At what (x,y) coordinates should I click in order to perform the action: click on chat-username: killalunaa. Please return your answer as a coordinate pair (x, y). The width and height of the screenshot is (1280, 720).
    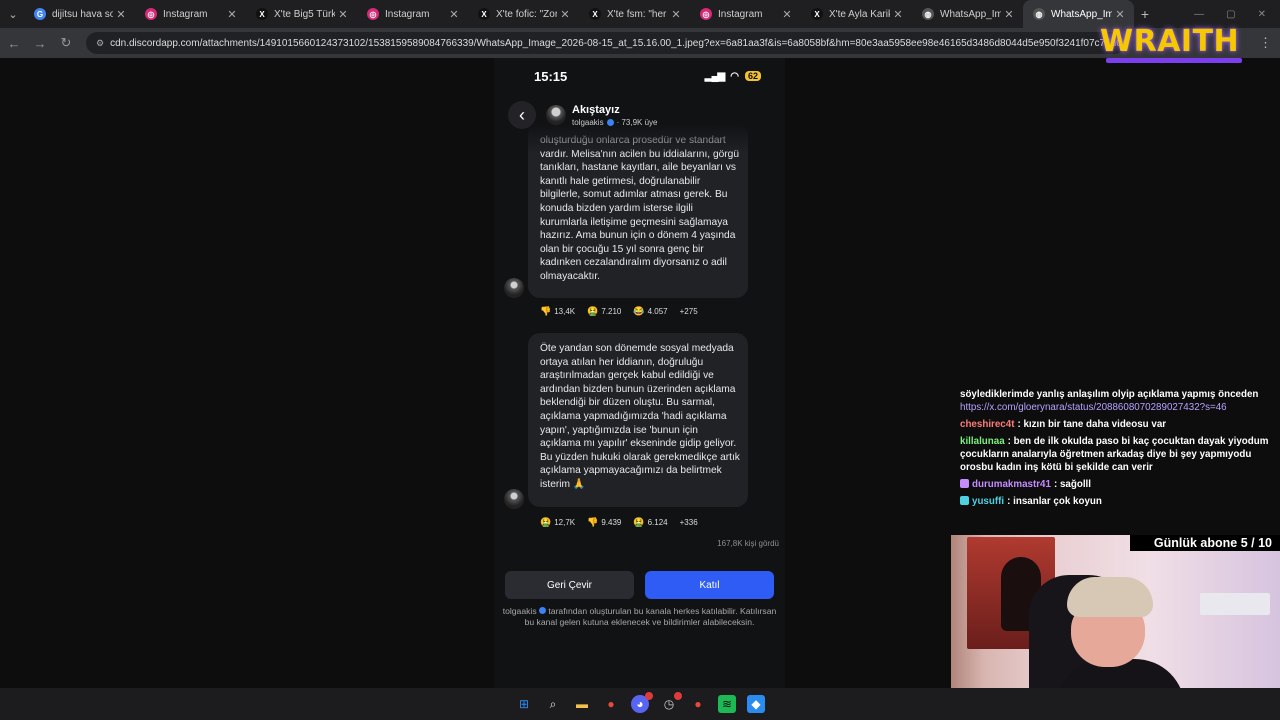
    Looking at the image, I should click on (982, 441).